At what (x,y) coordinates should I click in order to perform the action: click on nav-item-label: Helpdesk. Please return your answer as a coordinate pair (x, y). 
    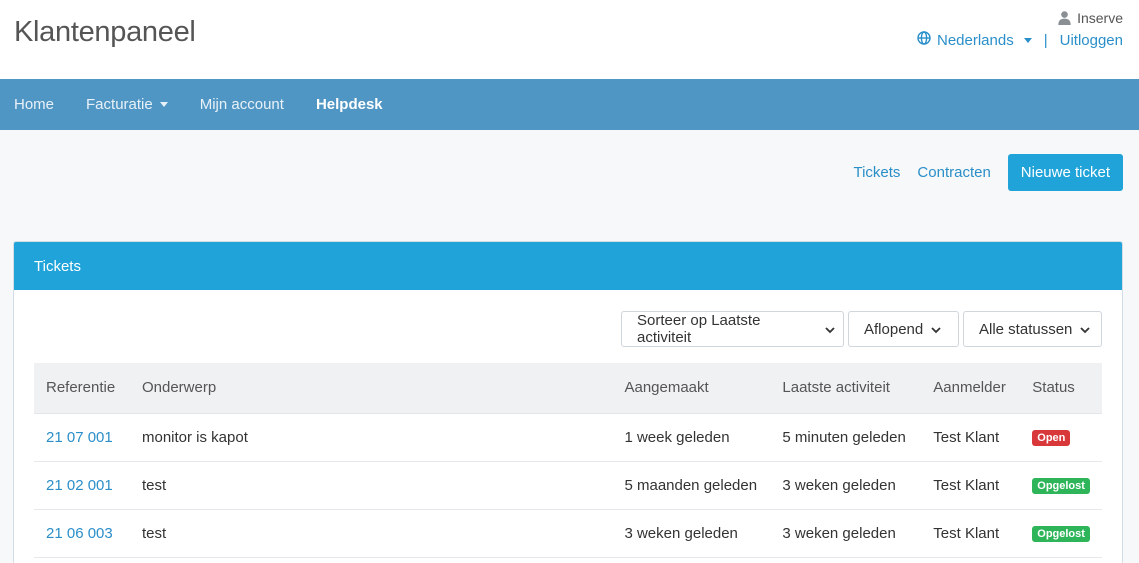
    Looking at the image, I should click on (349, 104).